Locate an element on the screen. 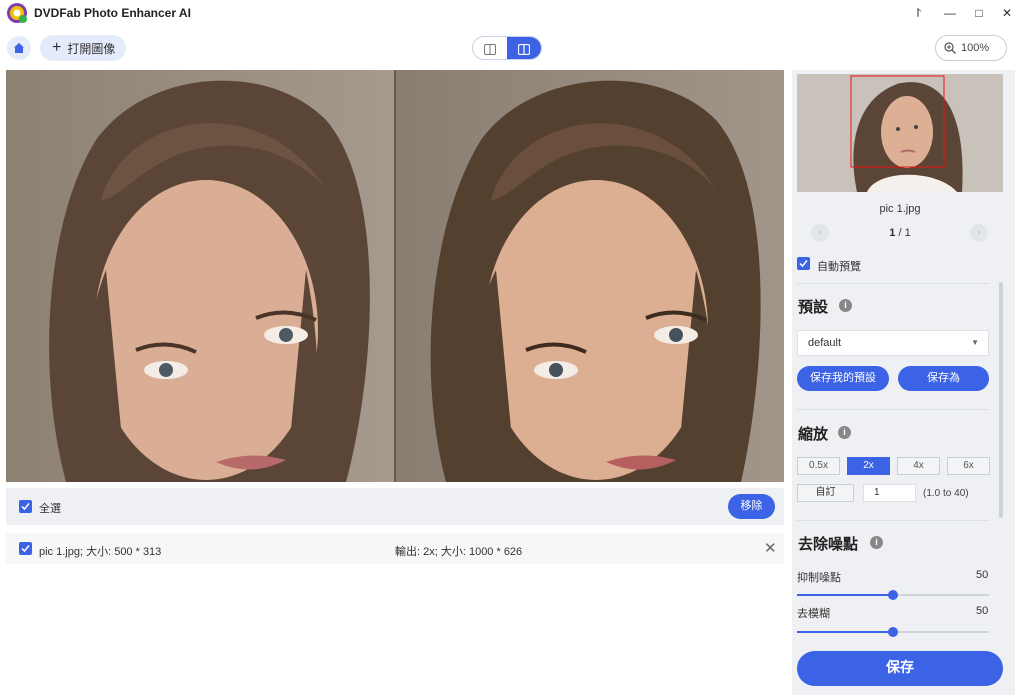 The width and height of the screenshot is (1015, 695). pager-current: 1 is located at coordinates (892, 233).